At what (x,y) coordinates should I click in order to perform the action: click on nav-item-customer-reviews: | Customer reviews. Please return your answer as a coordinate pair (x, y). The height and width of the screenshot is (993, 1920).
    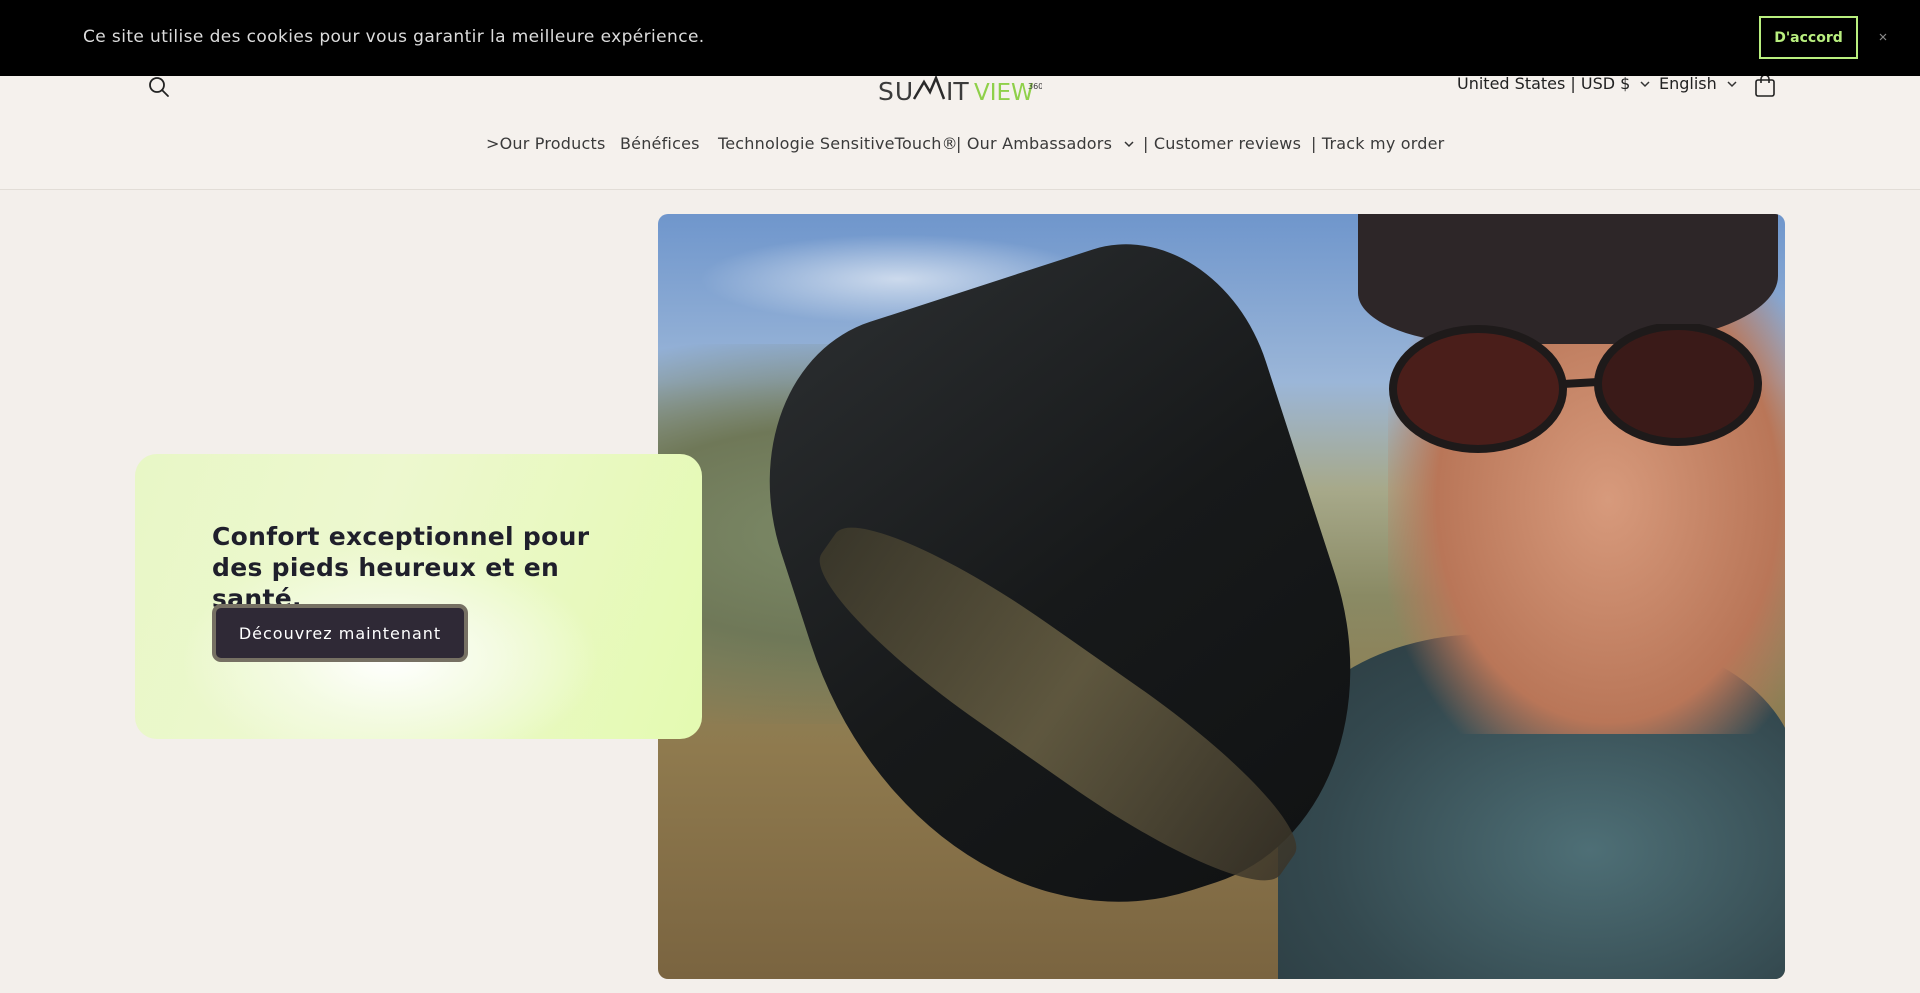
    Looking at the image, I should click on (1222, 143).